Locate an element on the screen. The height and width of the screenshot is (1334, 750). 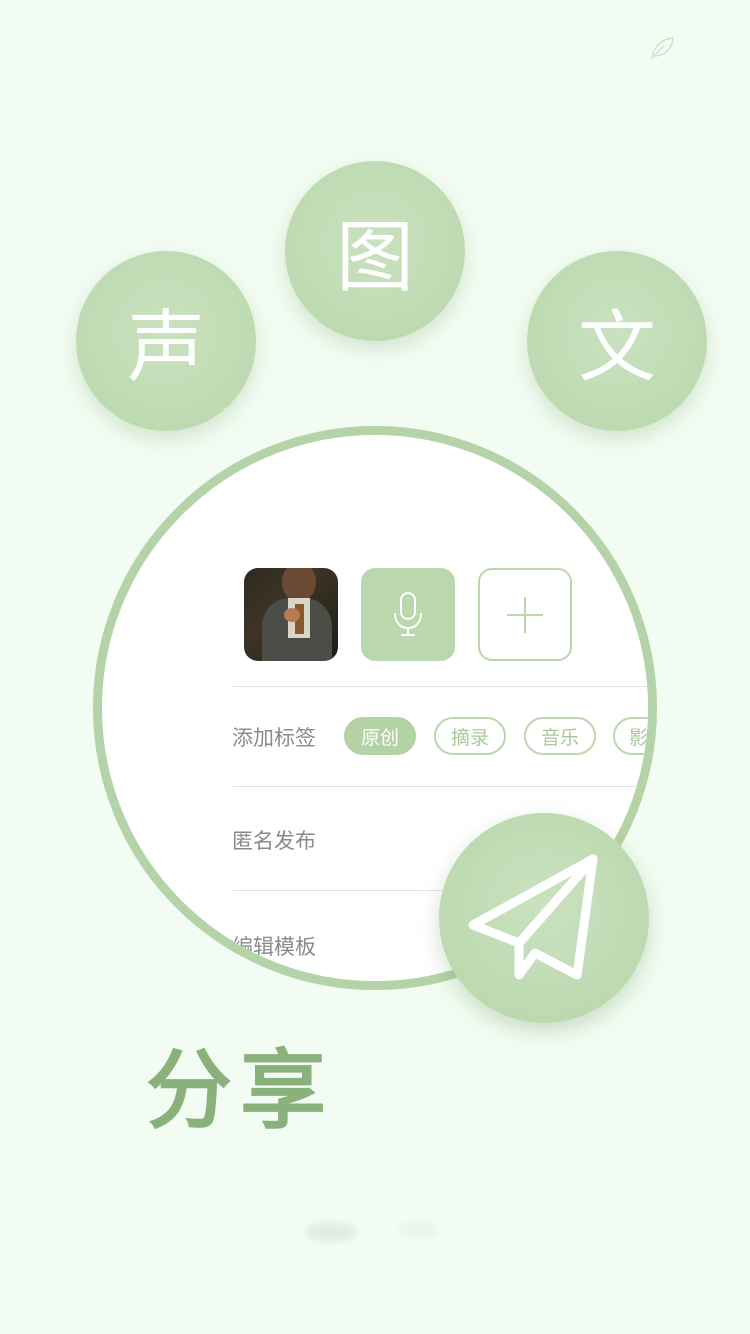
text-bubble-label: 文 is located at coordinates (616, 348).